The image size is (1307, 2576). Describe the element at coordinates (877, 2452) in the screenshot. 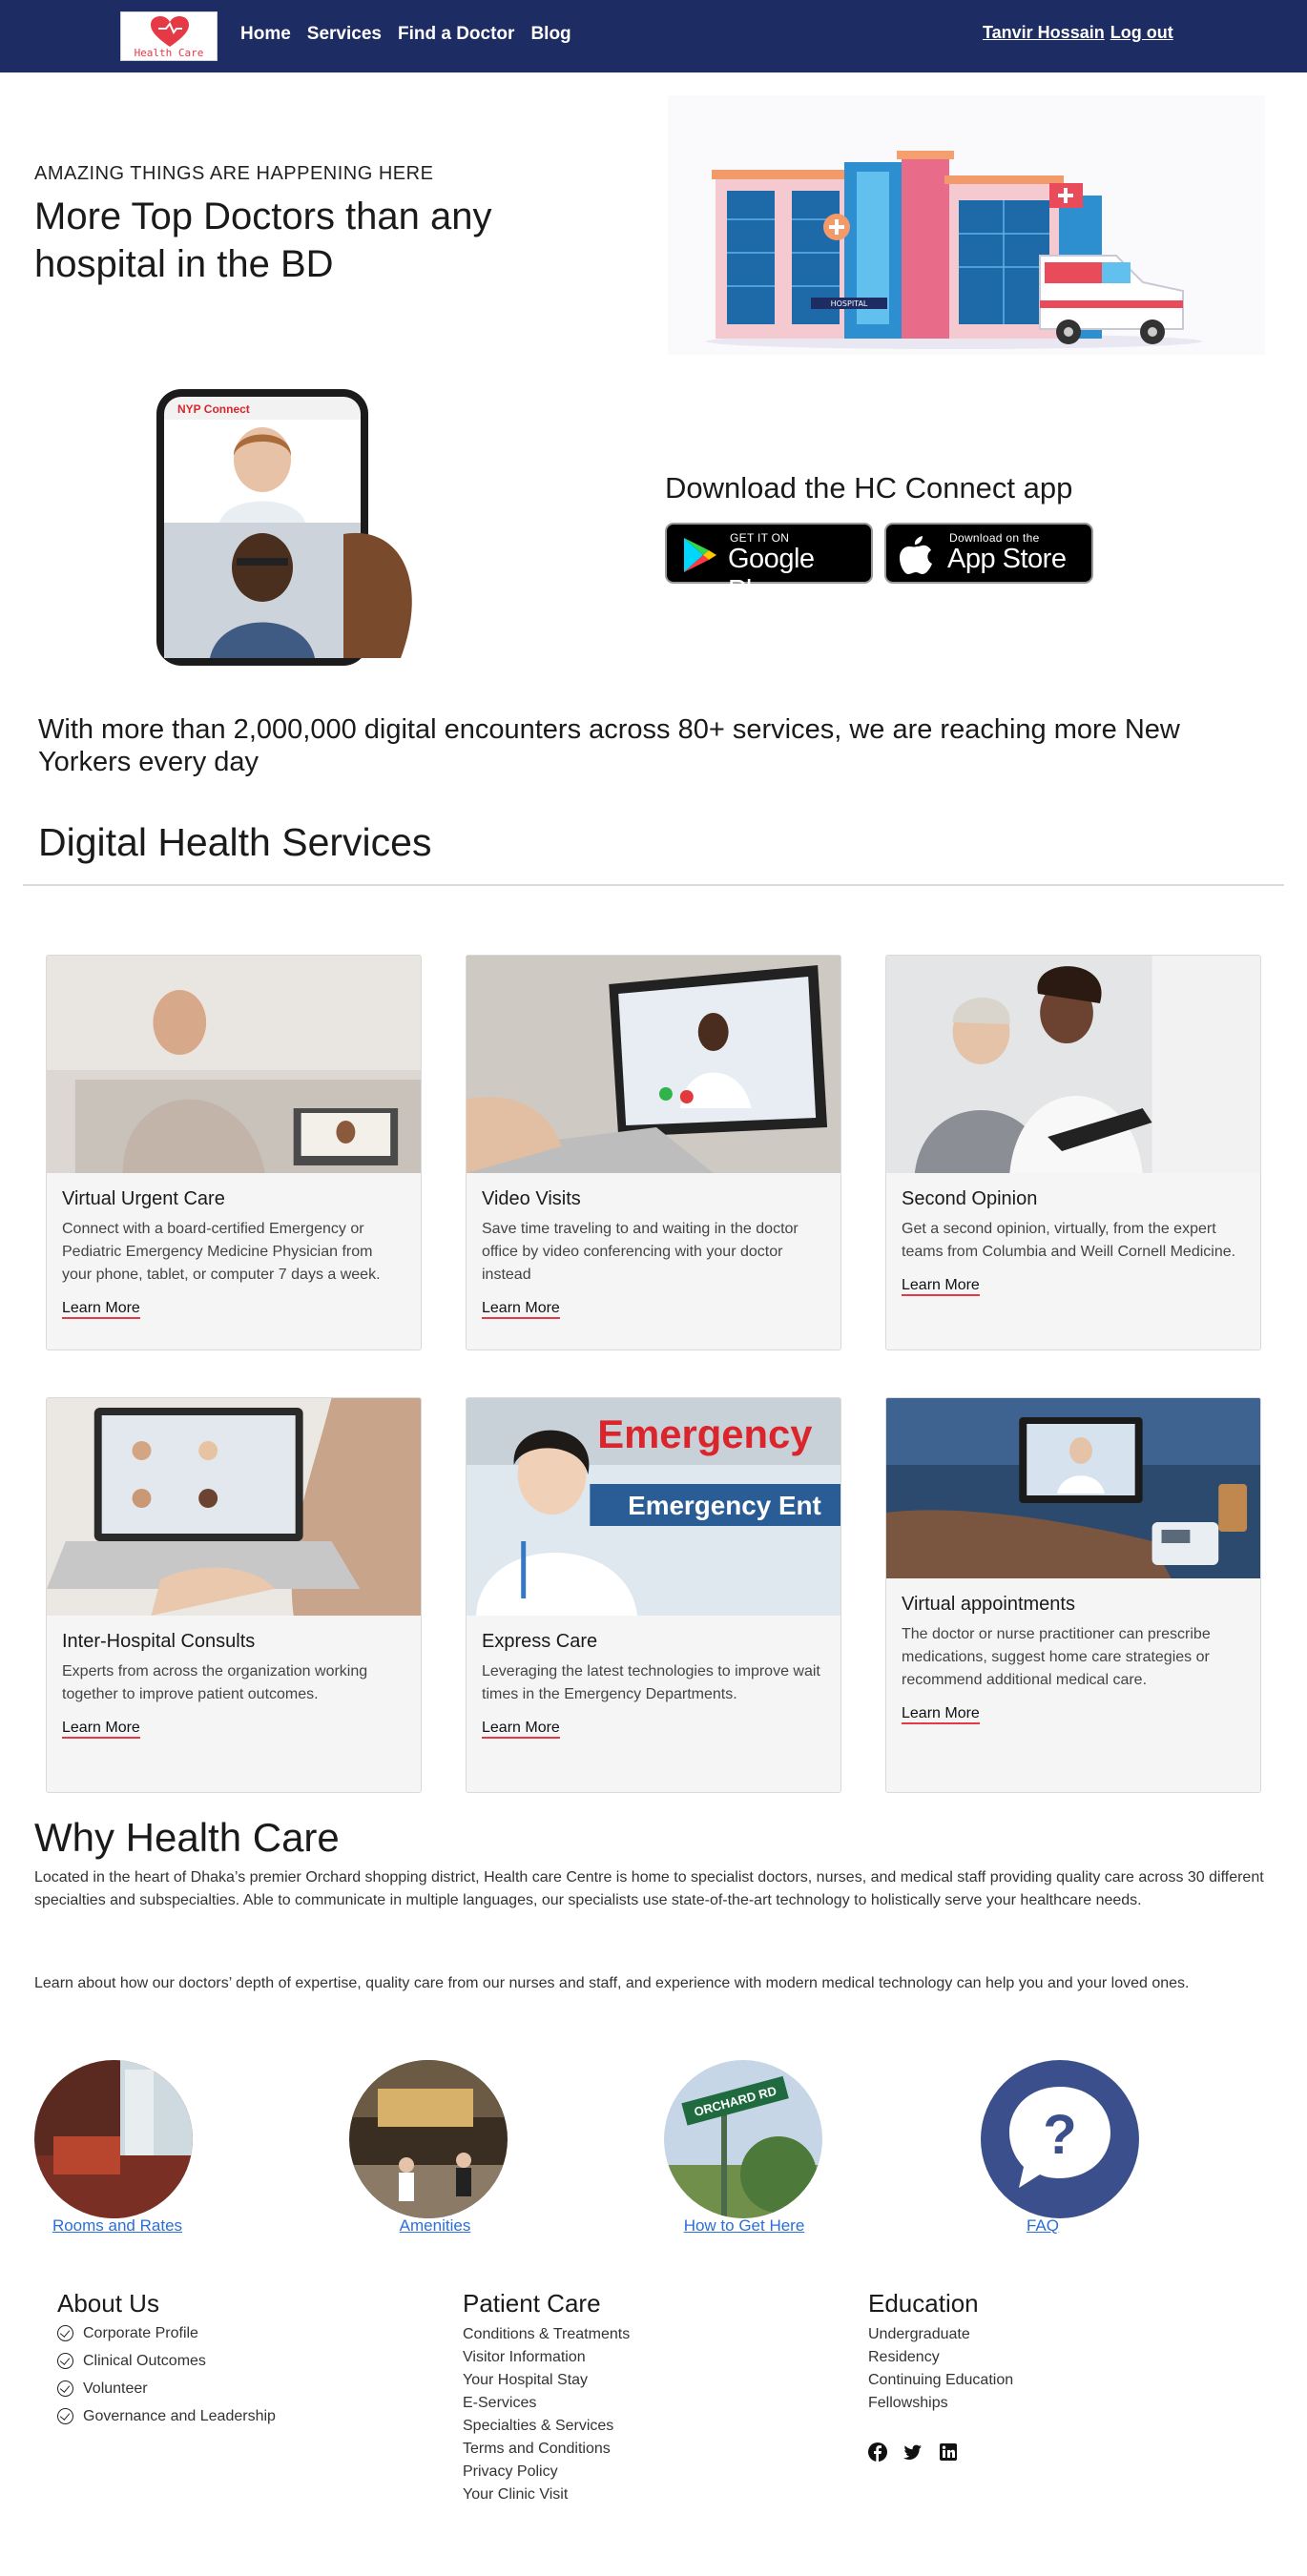

I see `facebook-icon` at that location.